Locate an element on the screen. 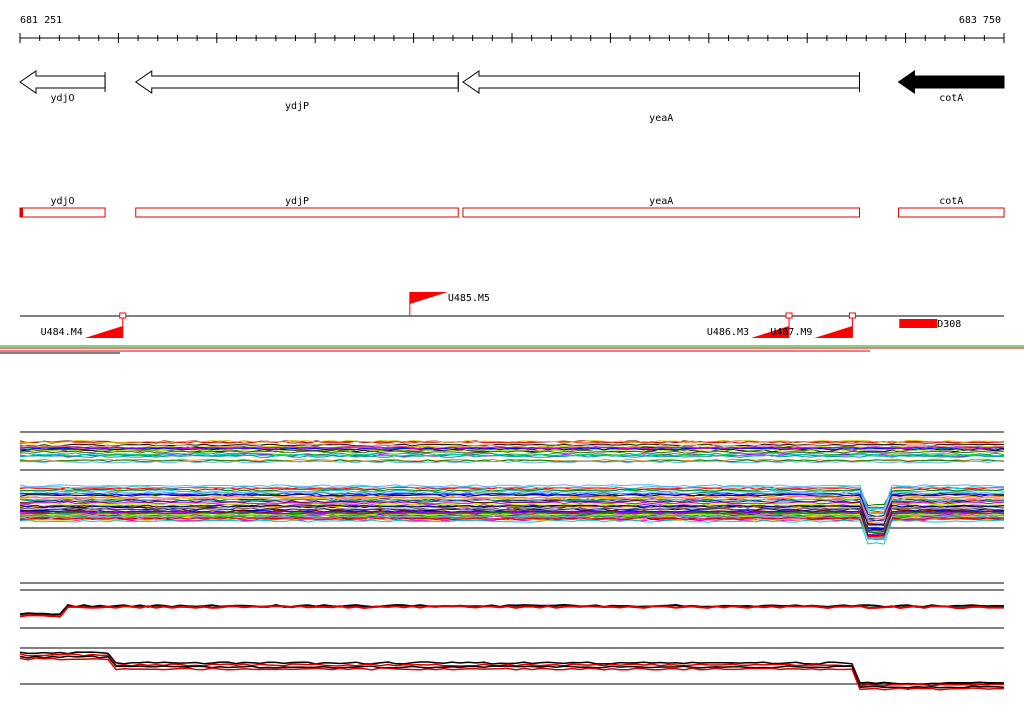 The width and height of the screenshot is (1024, 714). coordinate-ruler: 681 251 683 750 is located at coordinates (512, 29).